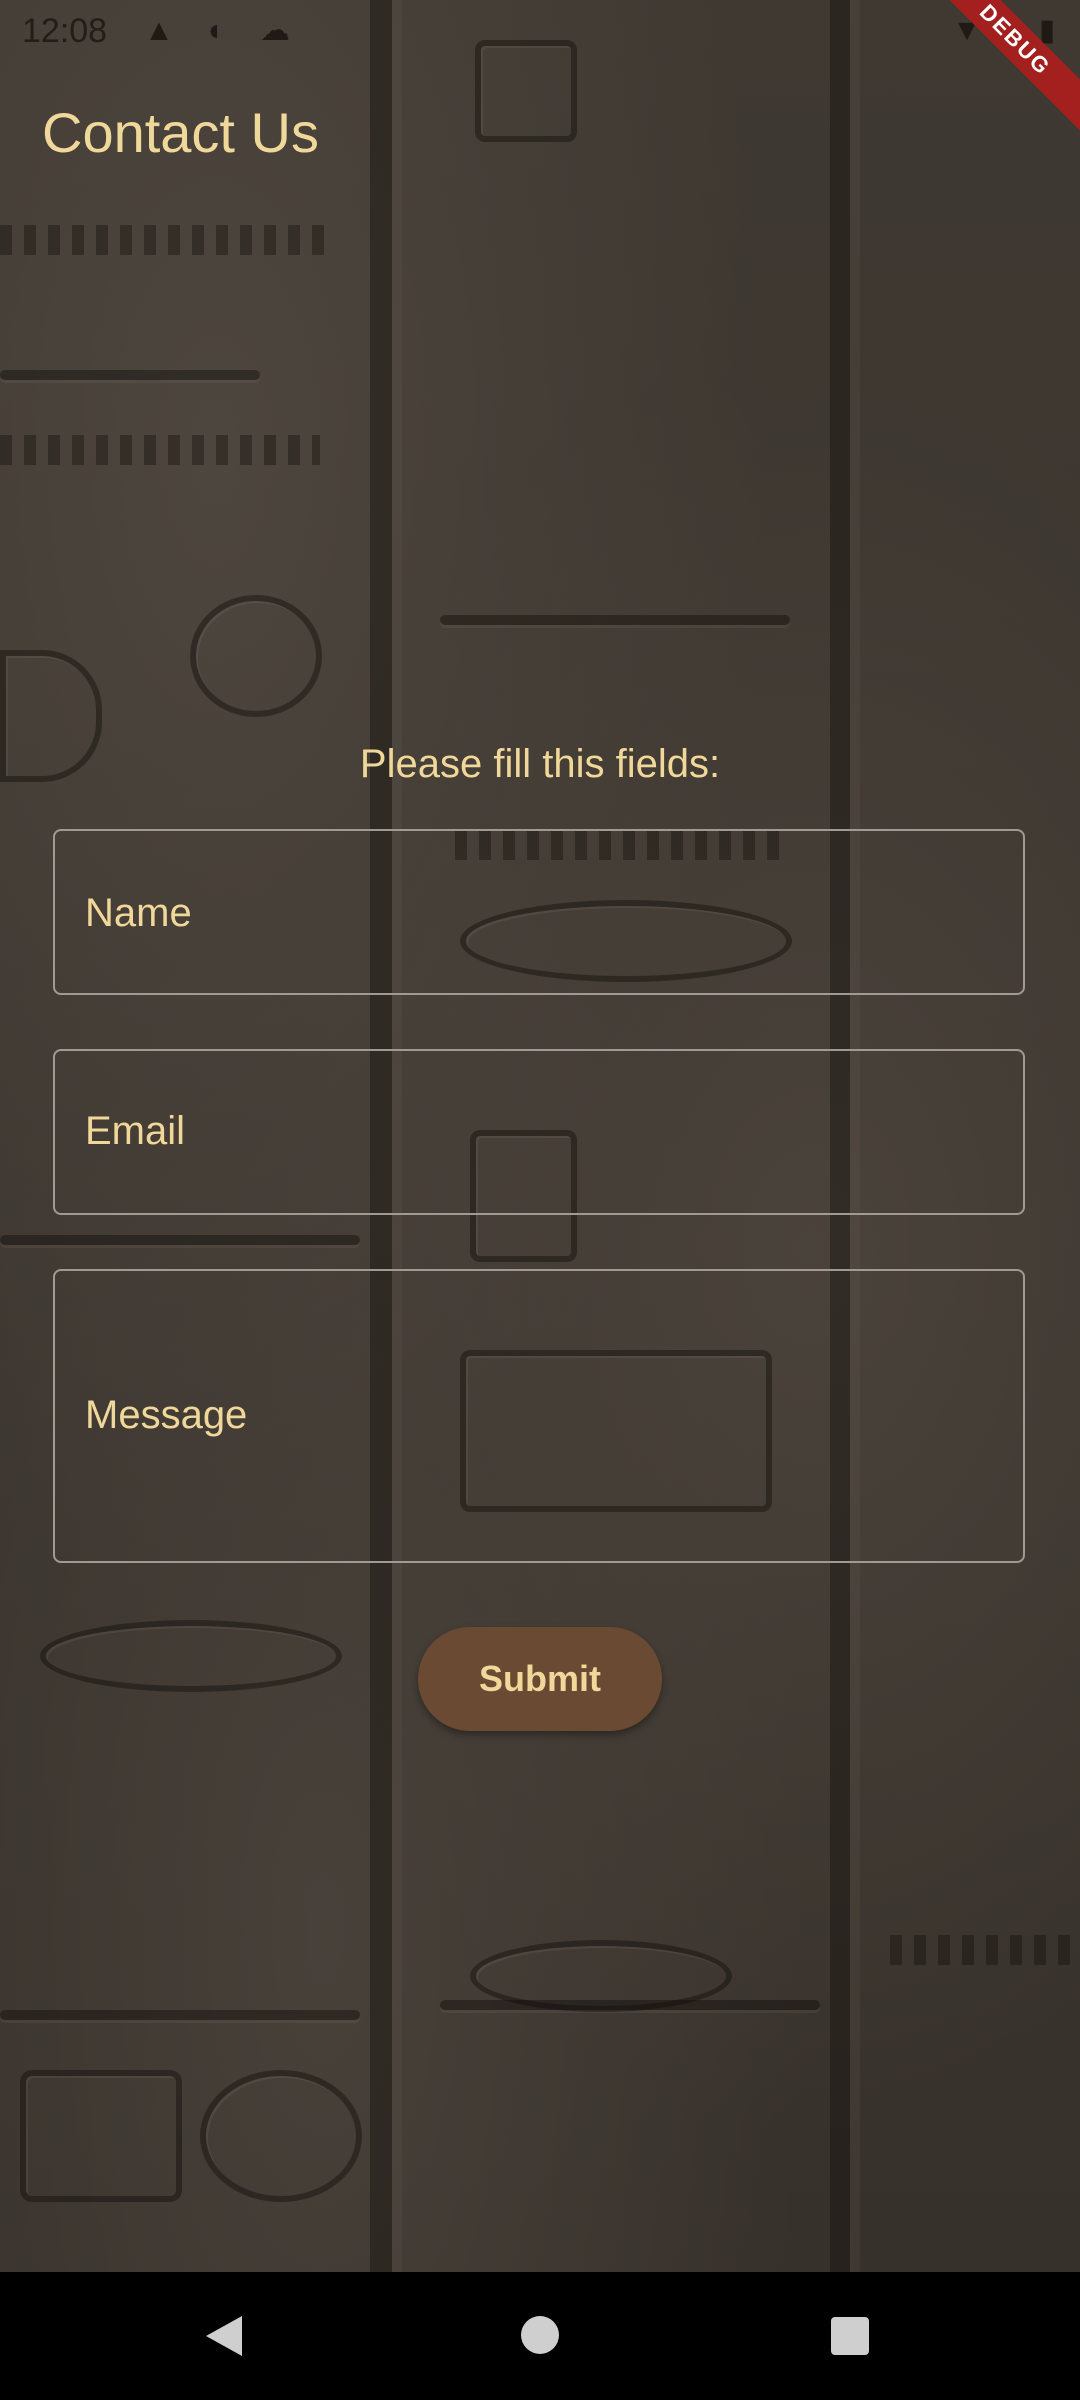  Describe the element at coordinates (224, 2336) in the screenshot. I see `back-icon` at that location.